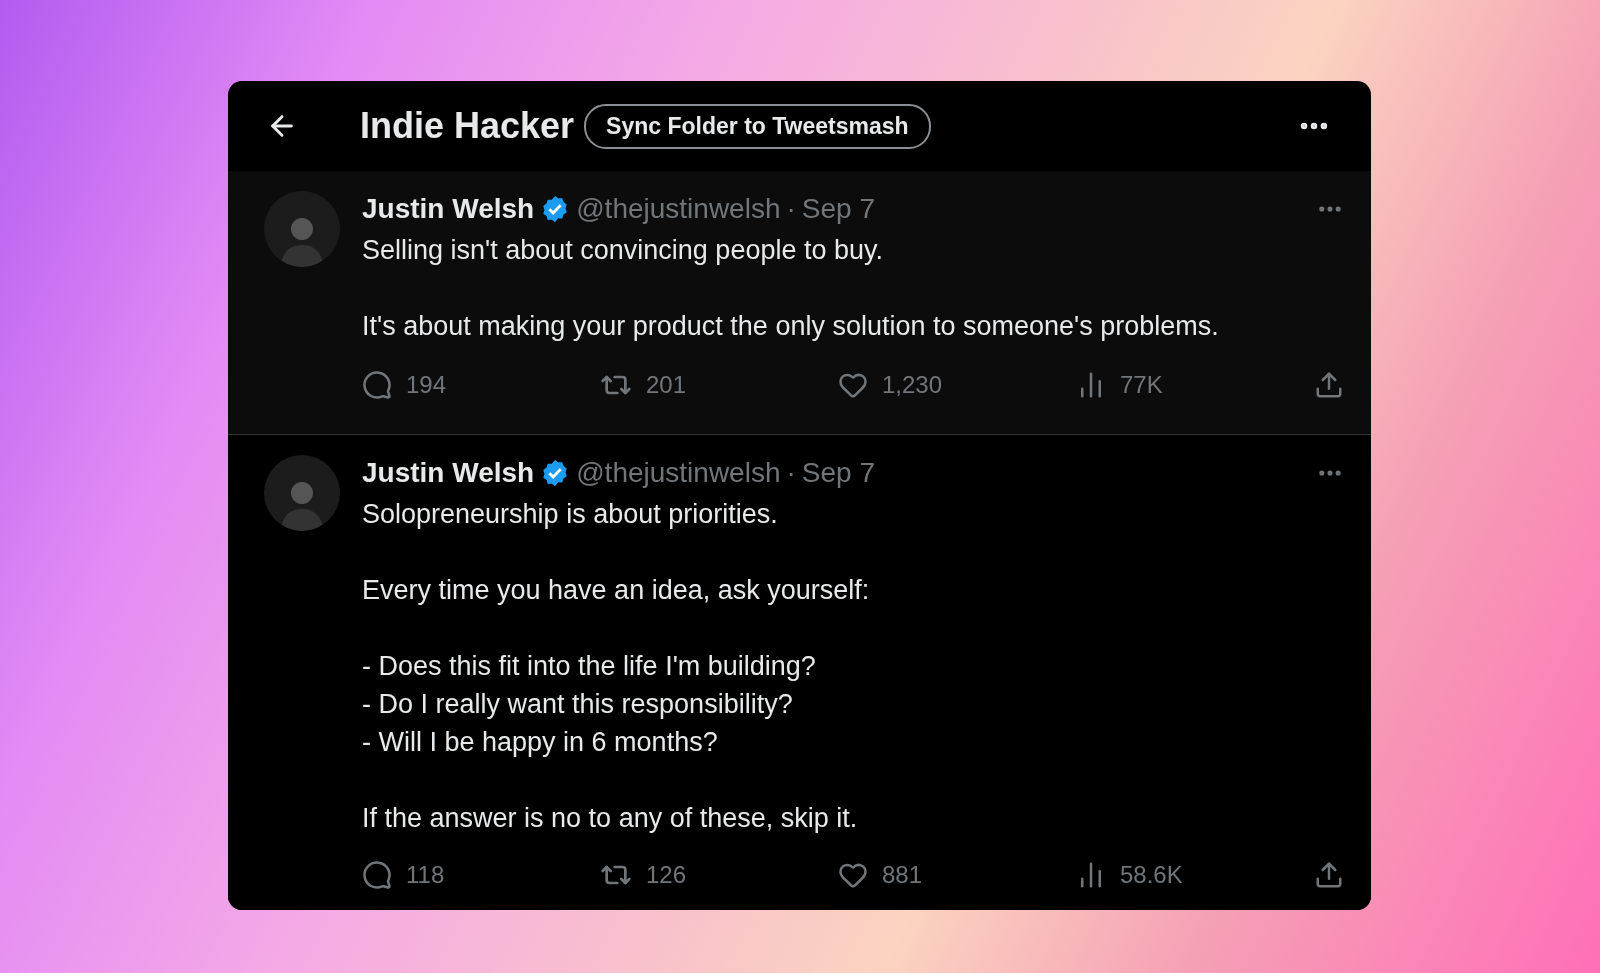 The image size is (1600, 973). What do you see at coordinates (616, 590) in the screenshot?
I see `tweet-text: Every time you have an idea, ask yourself:` at bounding box center [616, 590].